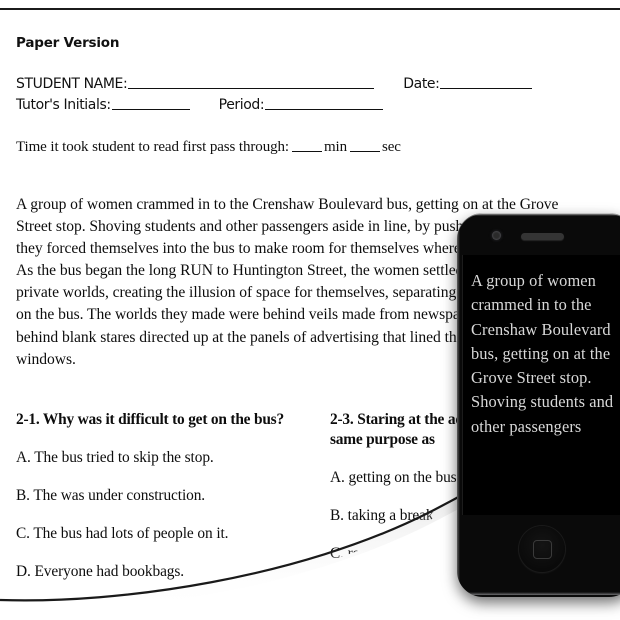  I want to click on minutes-unit-label: min, so click(335, 147).